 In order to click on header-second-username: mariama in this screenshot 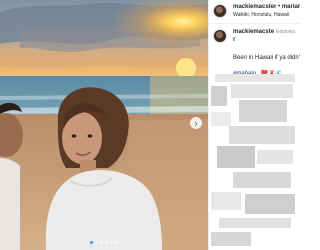, I will do `click(291, 7)`.